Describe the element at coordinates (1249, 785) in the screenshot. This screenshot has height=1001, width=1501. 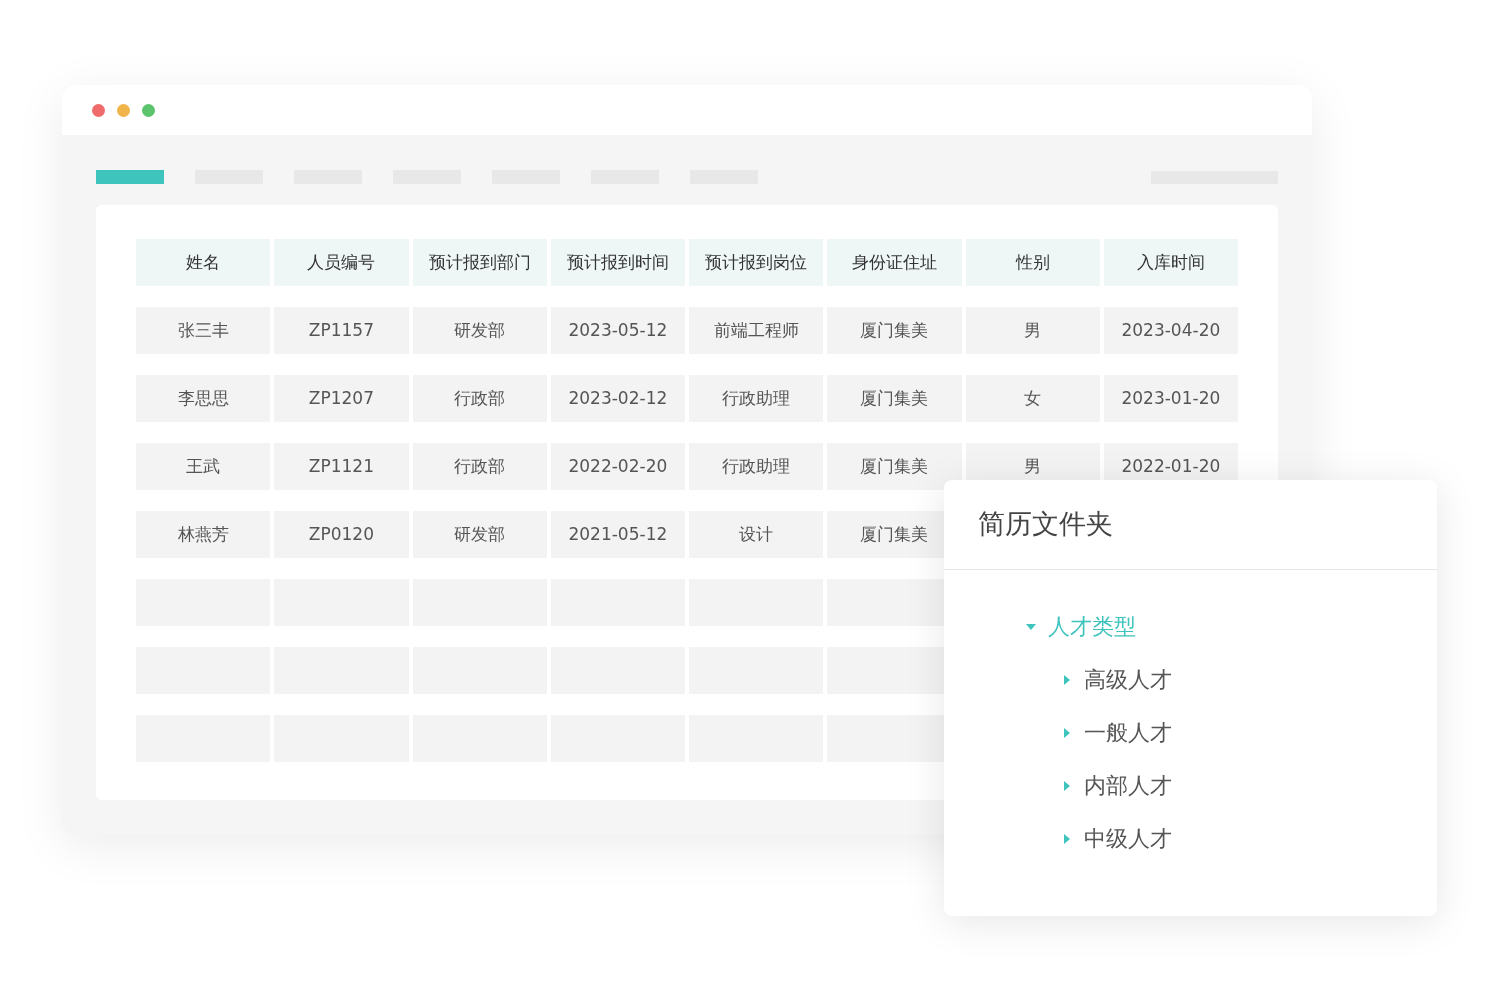
I see `tree-item: 内部人才` at that location.